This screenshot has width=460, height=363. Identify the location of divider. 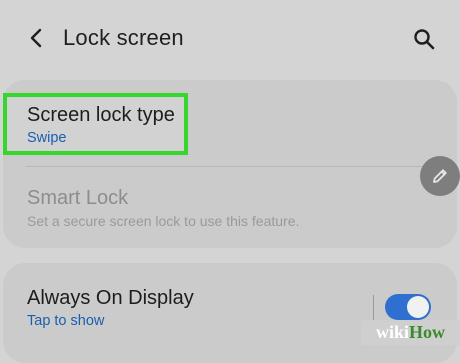
(236, 166).